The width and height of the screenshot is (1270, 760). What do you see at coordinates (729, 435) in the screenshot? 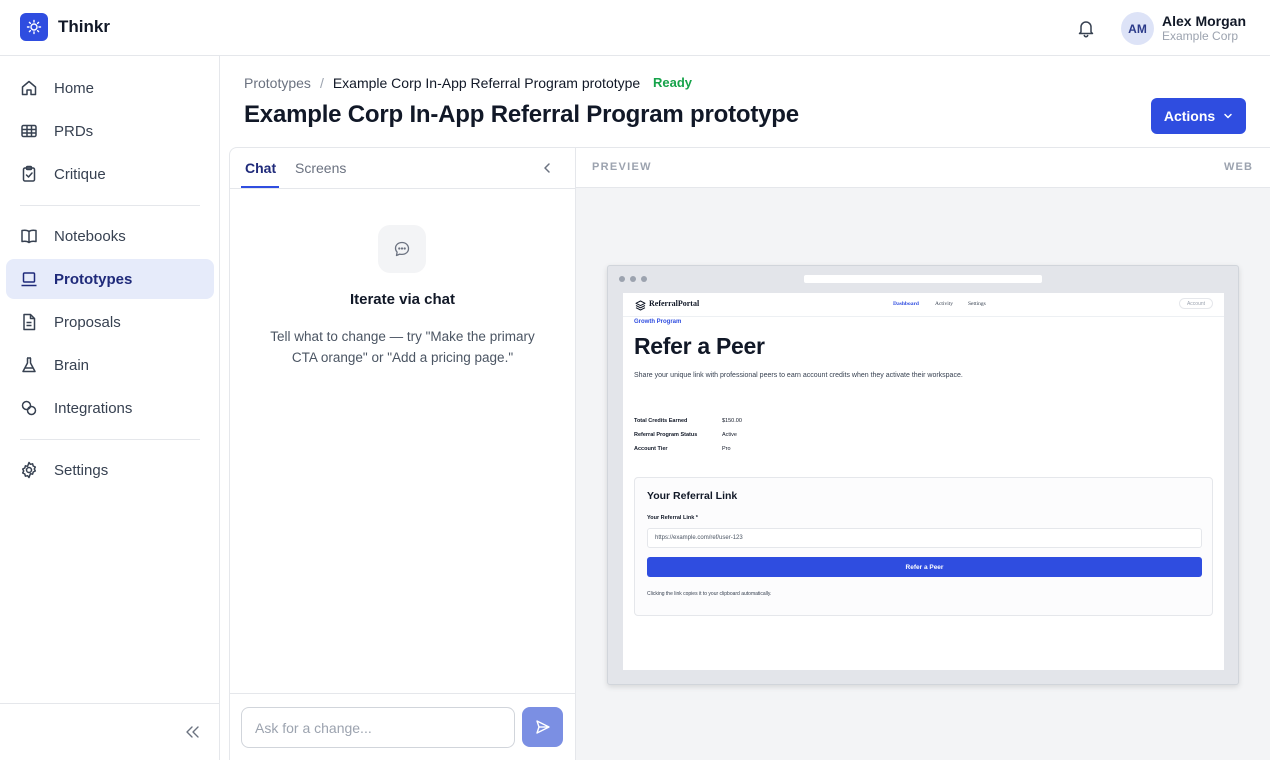
I see `stat-value: Active` at bounding box center [729, 435].